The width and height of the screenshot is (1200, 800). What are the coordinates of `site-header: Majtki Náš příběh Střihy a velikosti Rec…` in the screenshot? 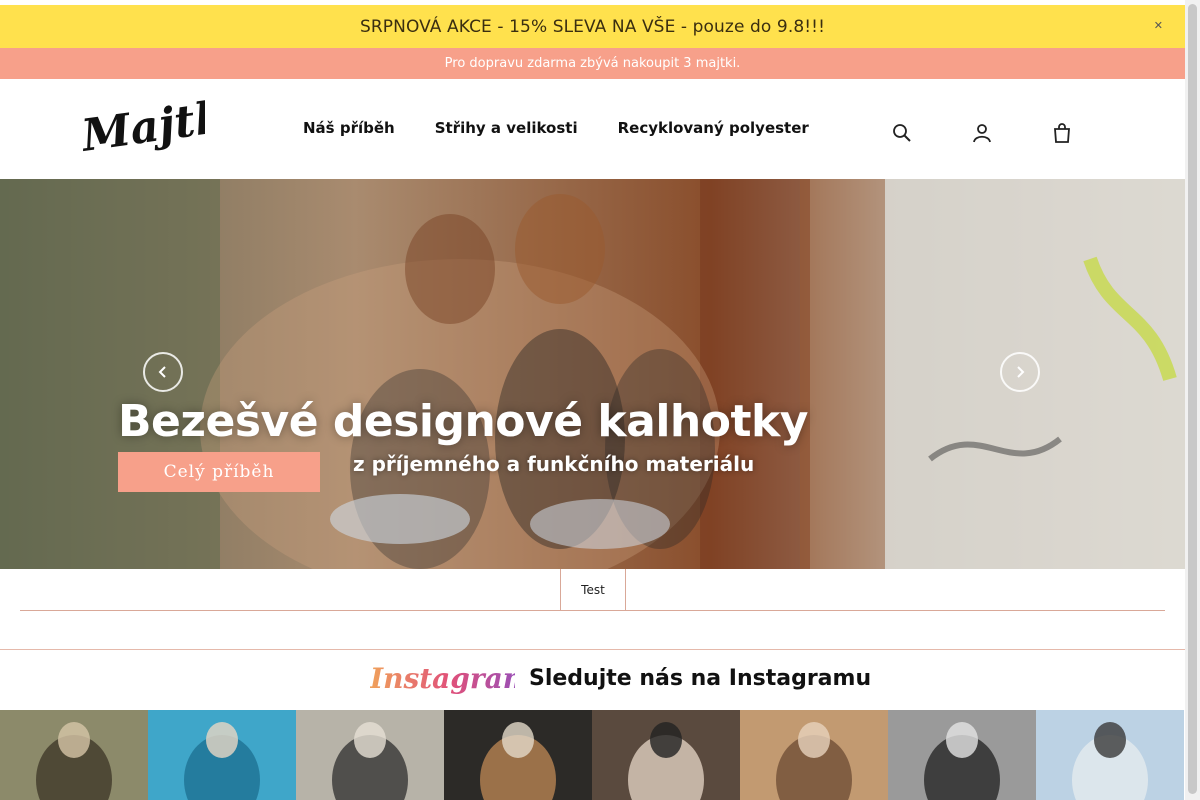 It's located at (592, 129).